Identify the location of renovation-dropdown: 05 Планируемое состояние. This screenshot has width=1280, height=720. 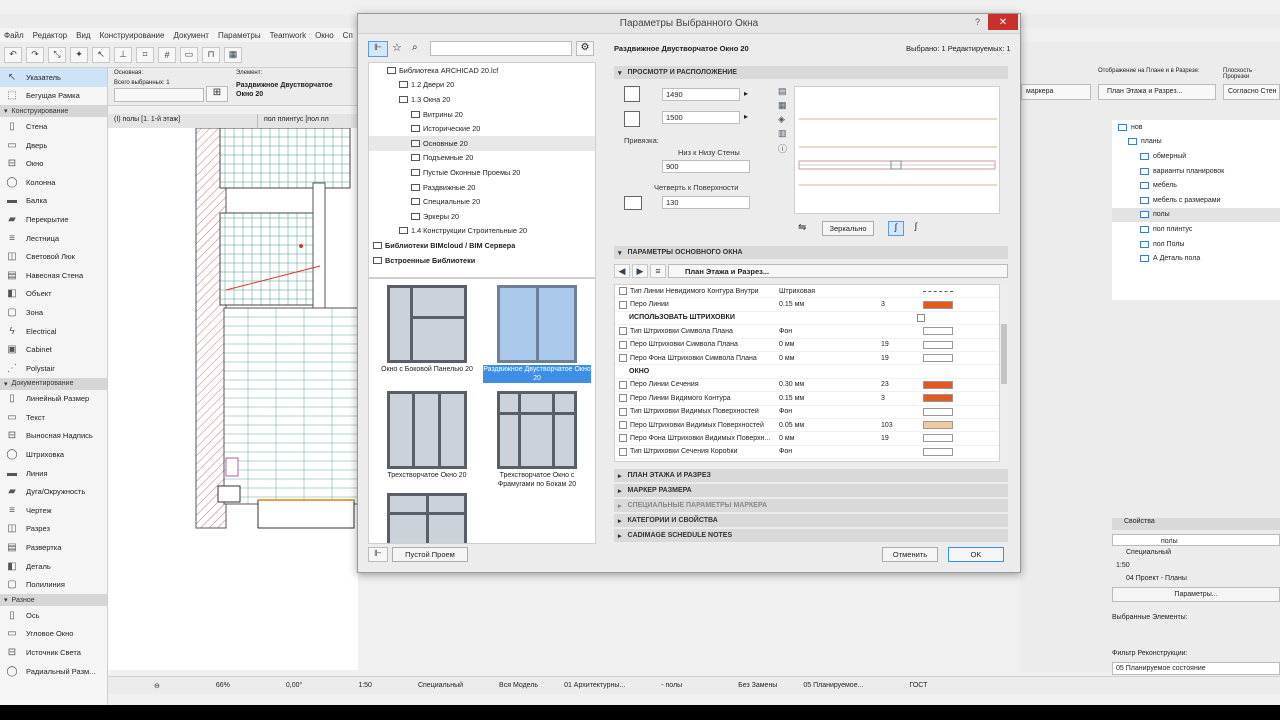
(1196, 668).